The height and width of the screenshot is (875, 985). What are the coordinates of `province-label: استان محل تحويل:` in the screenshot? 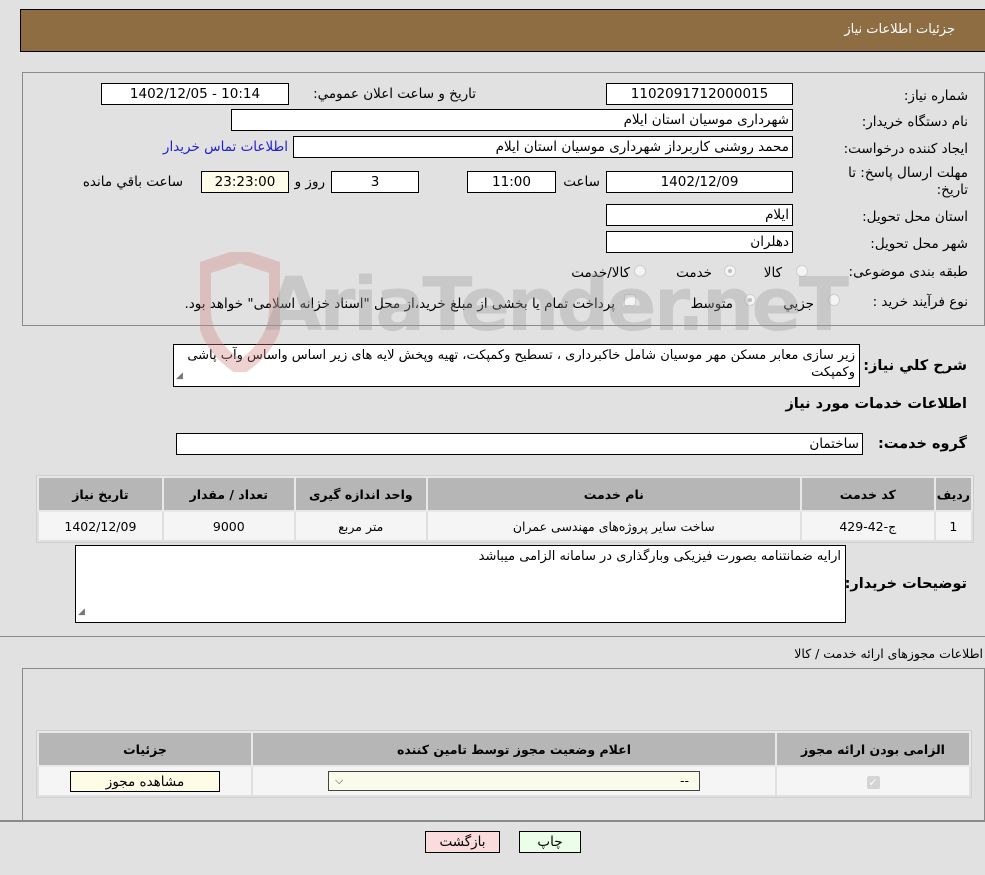 It's located at (915, 217).